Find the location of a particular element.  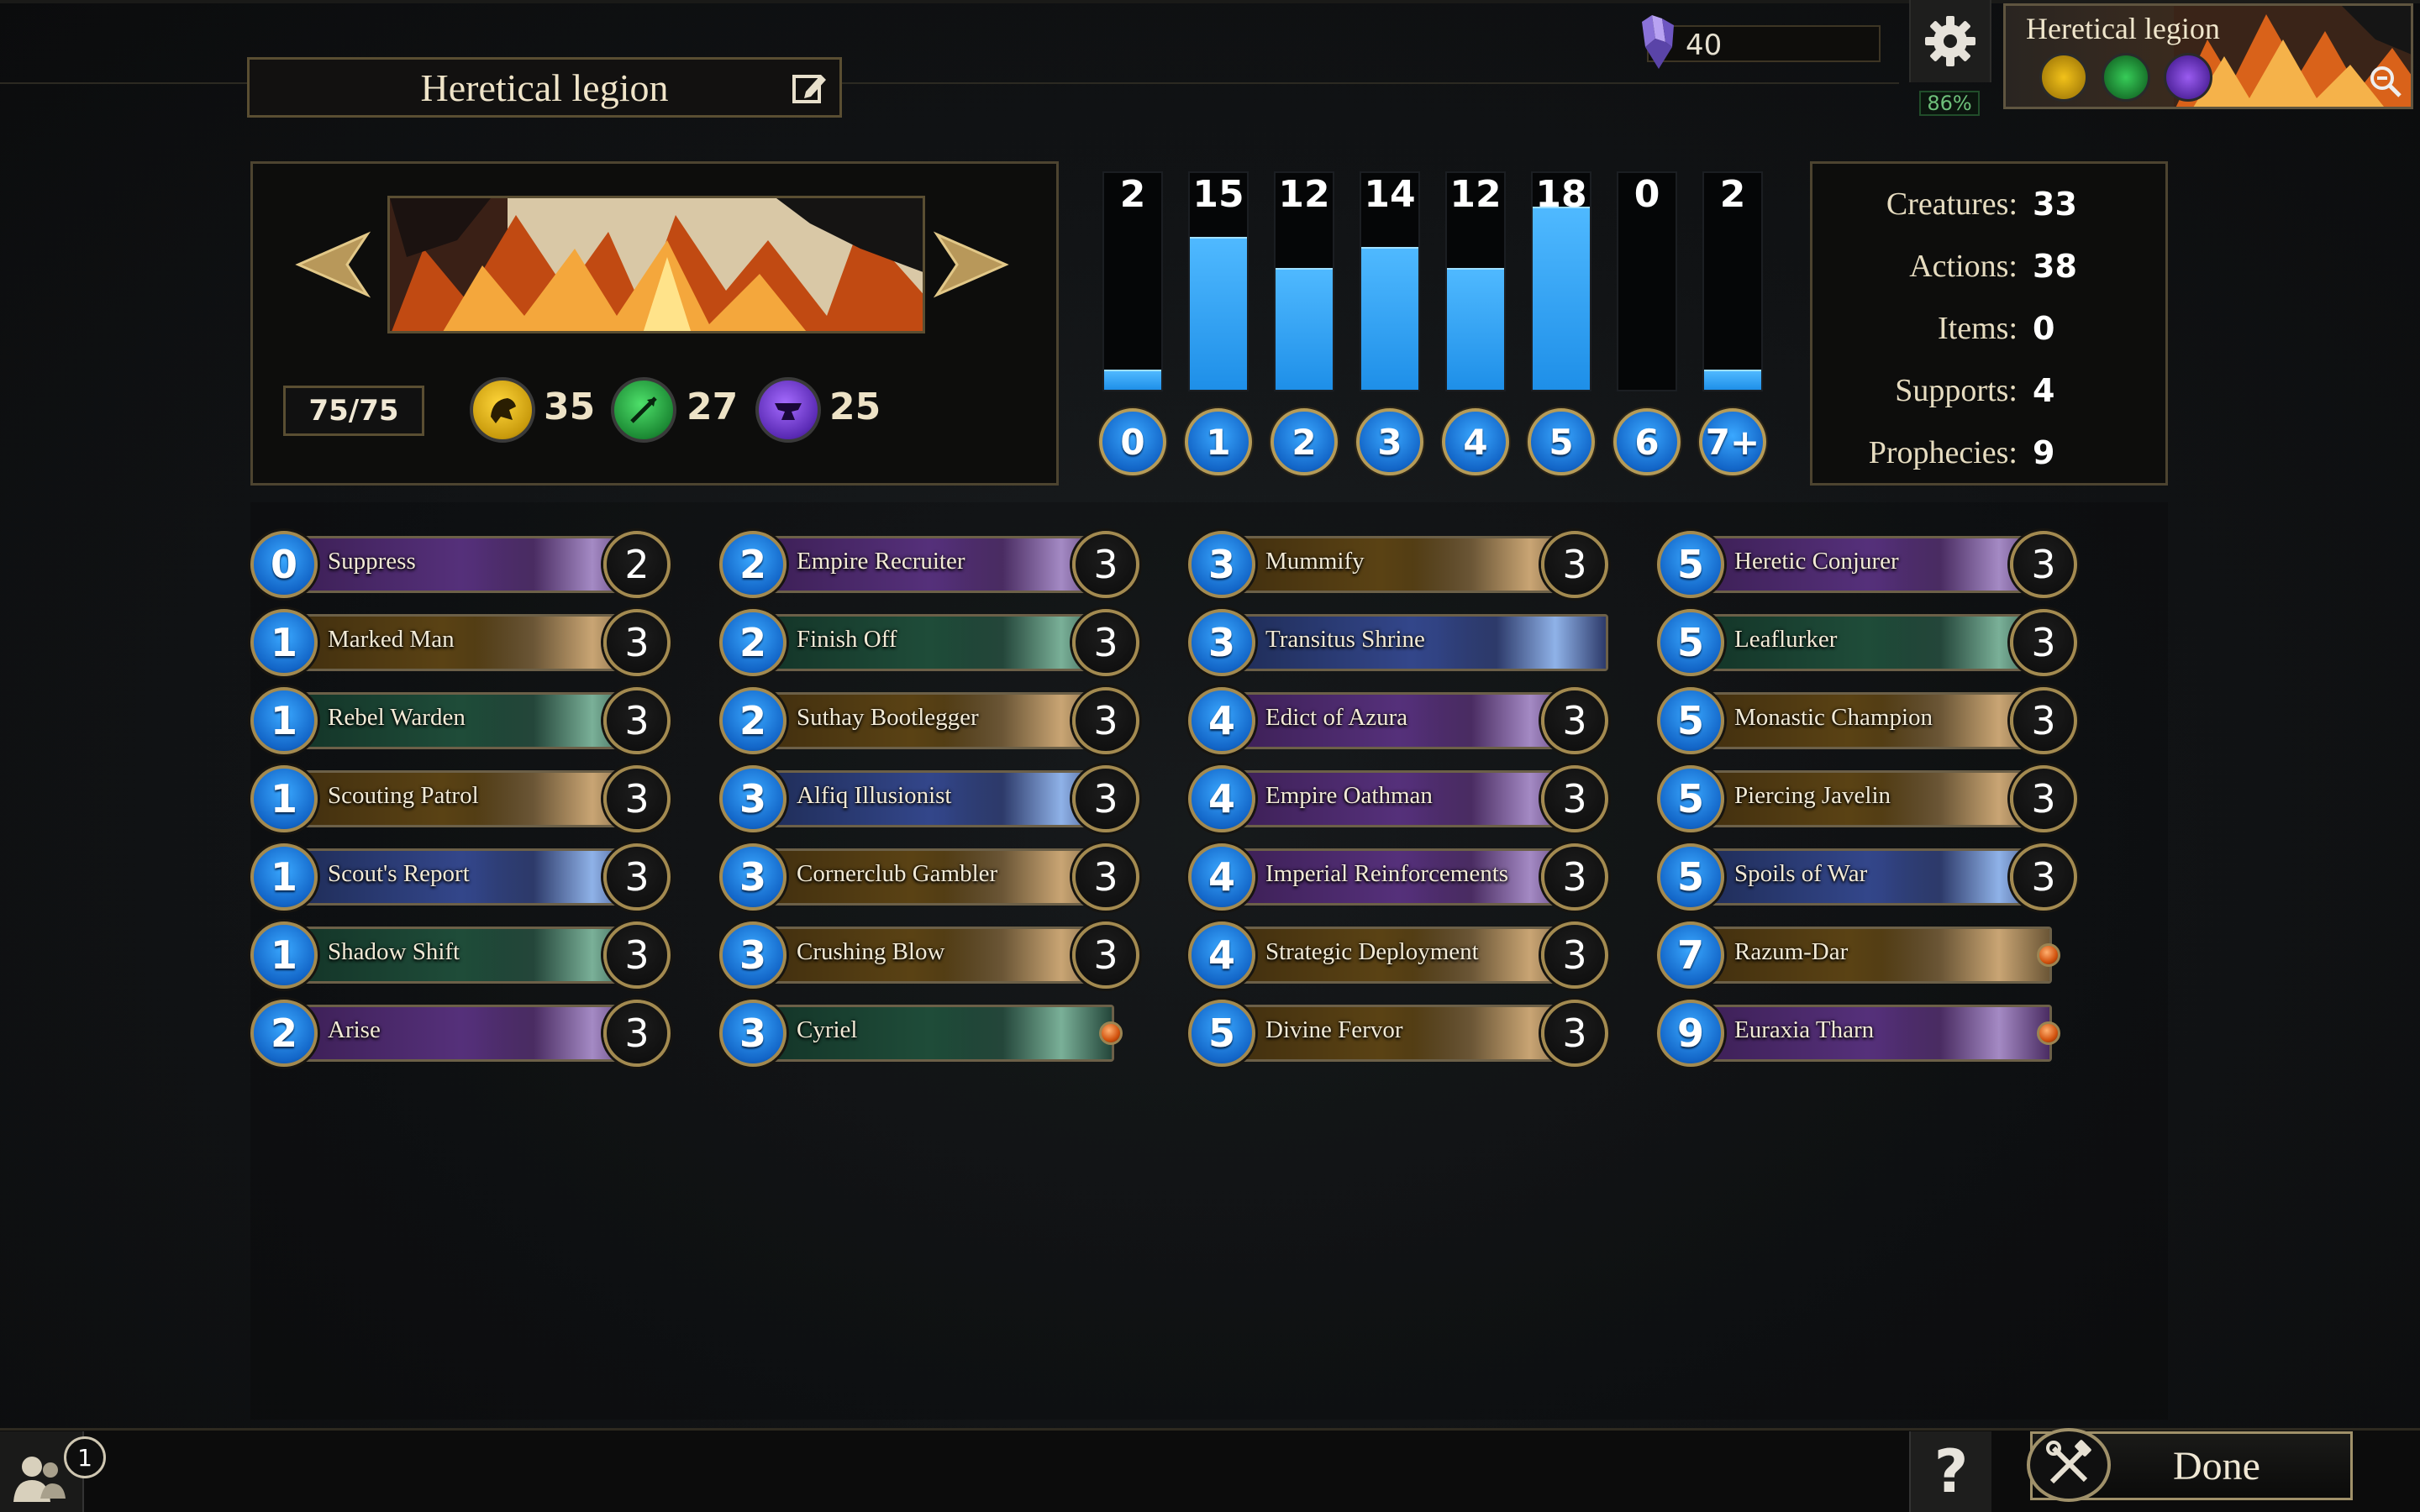

cost-filter-5: 5 is located at coordinates (1561, 441).